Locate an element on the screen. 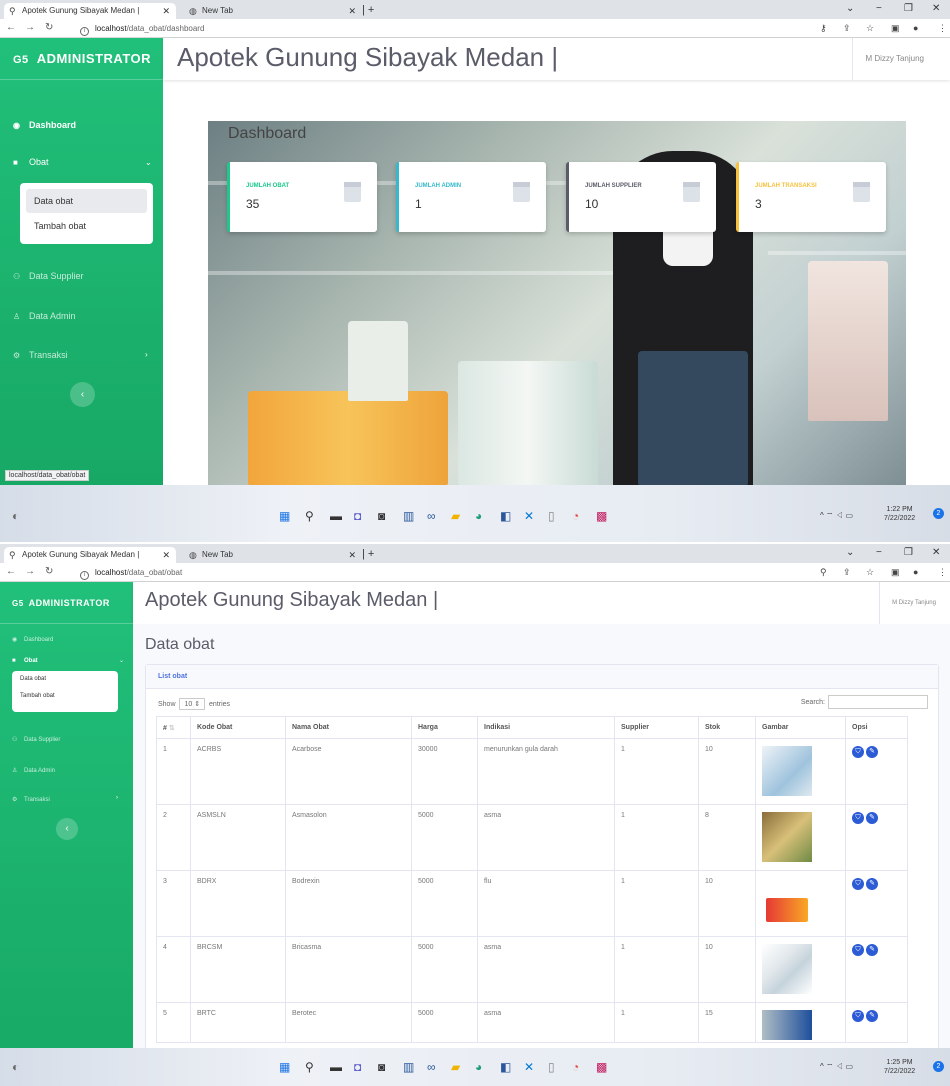  file-icon: ▯ is located at coordinates (551, 516).